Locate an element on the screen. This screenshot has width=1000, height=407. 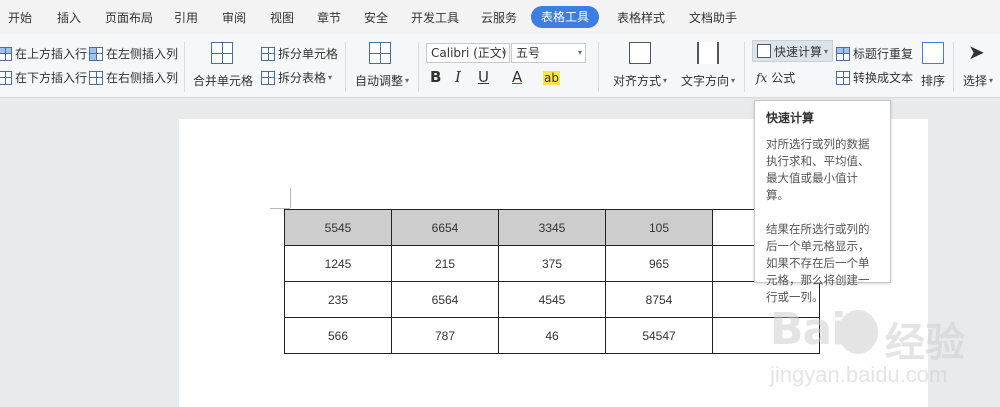
table-cell: 787 is located at coordinates (445, 335).